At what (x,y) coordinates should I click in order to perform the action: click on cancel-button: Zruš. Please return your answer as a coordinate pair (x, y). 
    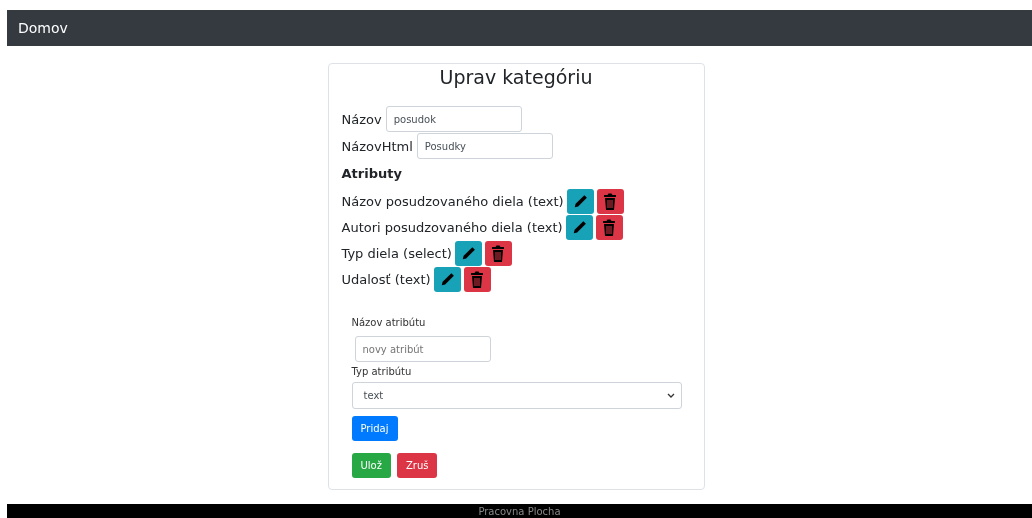
    Looking at the image, I should click on (417, 465).